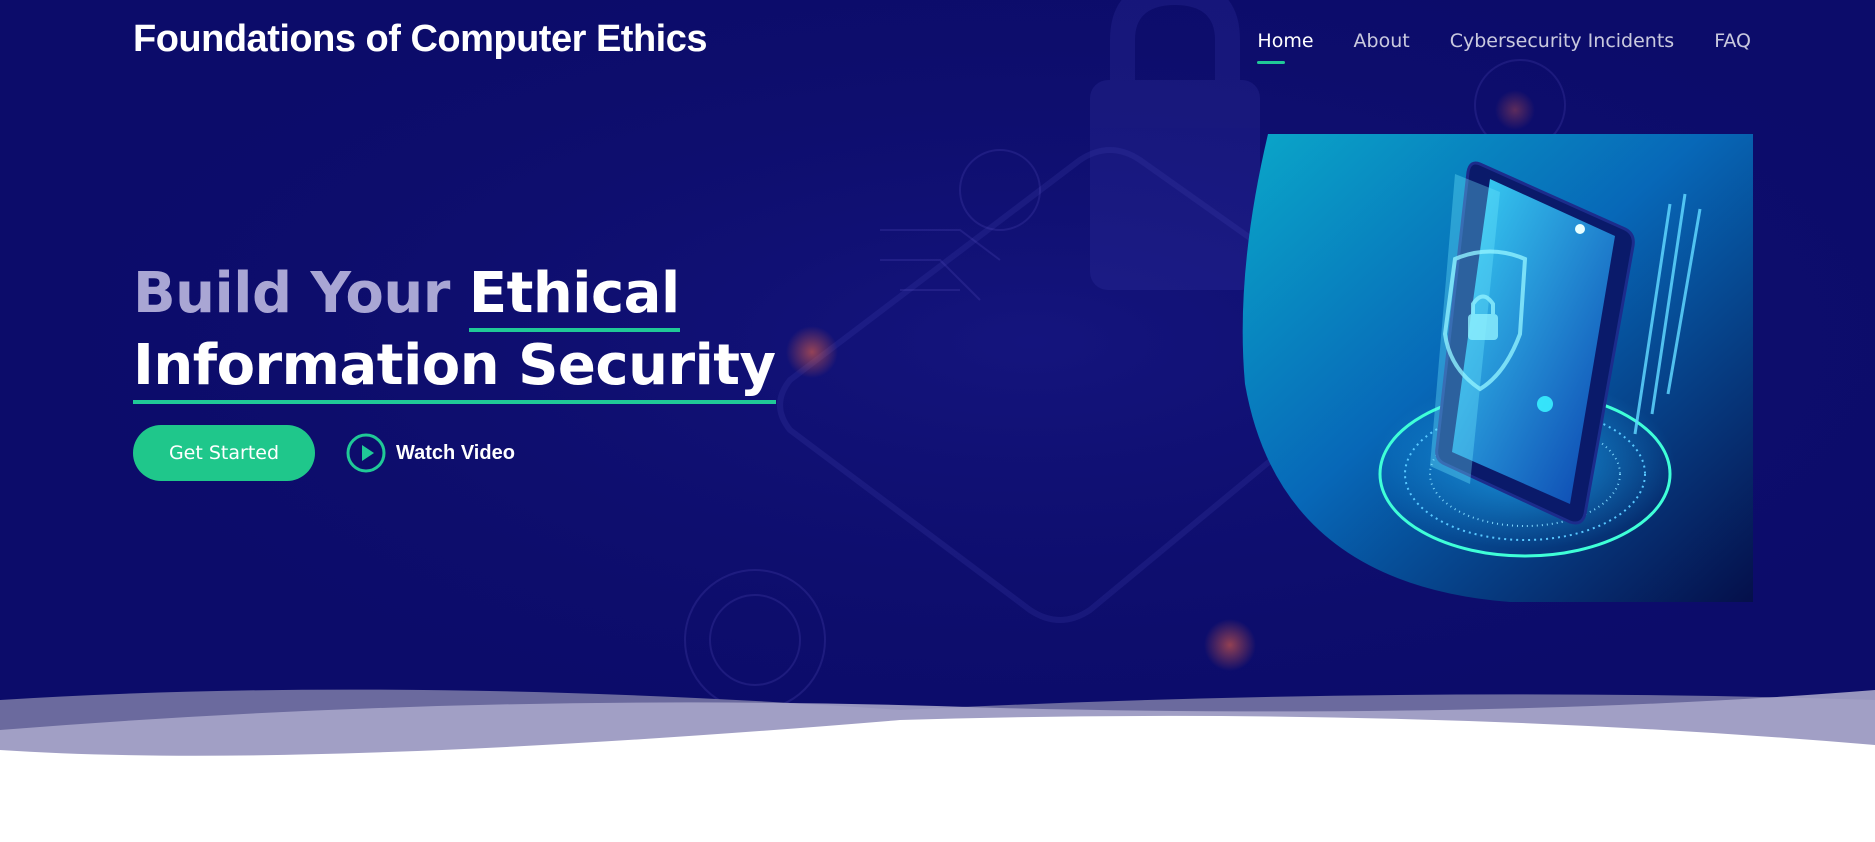 Image resolution: width=1875 pixels, height=842 pixels. I want to click on hero-cta: Get Started Watch Video, so click(324, 453).